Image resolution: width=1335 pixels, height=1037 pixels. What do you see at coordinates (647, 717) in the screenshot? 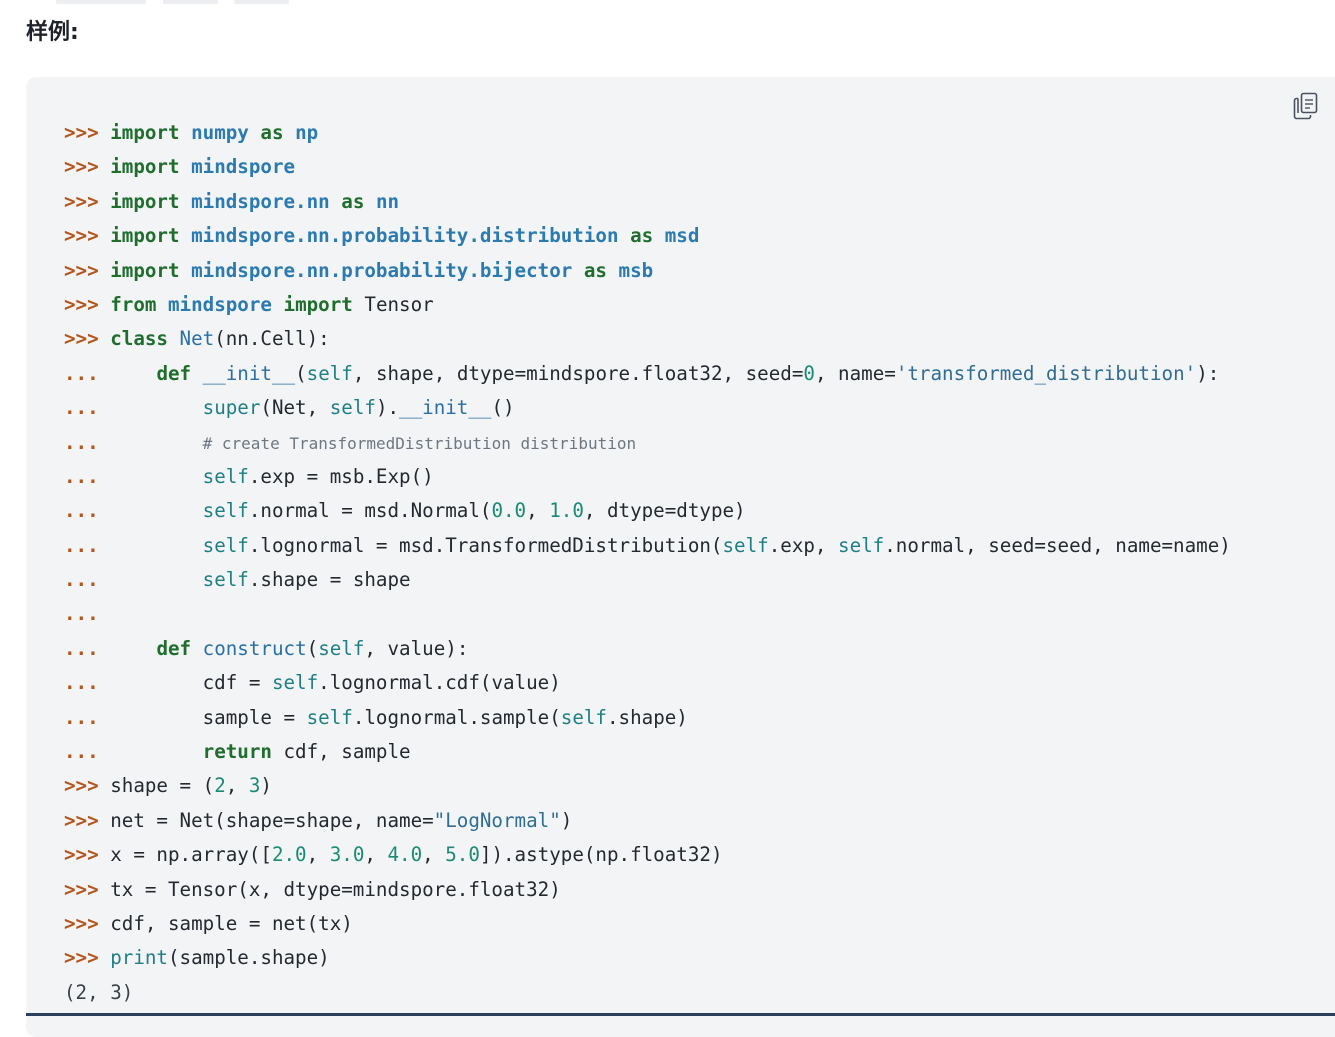
I see `code-text: .shape)` at bounding box center [647, 717].